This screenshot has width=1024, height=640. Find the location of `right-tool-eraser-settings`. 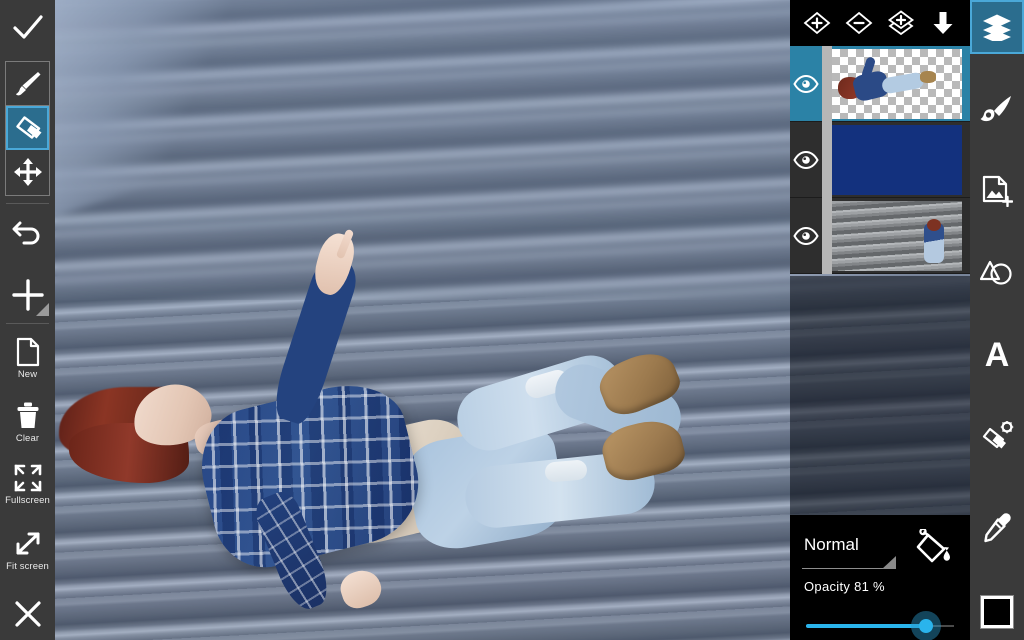

right-tool-eraser-settings is located at coordinates (997, 437).